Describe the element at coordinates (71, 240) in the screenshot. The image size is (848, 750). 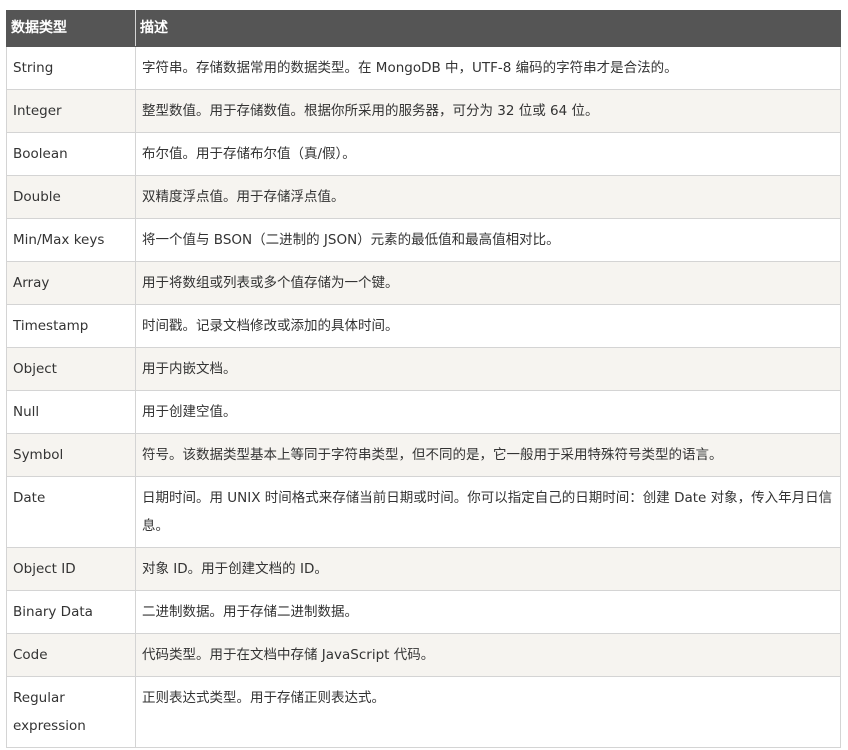
I see `type-cell: Min/Max keys` at that location.